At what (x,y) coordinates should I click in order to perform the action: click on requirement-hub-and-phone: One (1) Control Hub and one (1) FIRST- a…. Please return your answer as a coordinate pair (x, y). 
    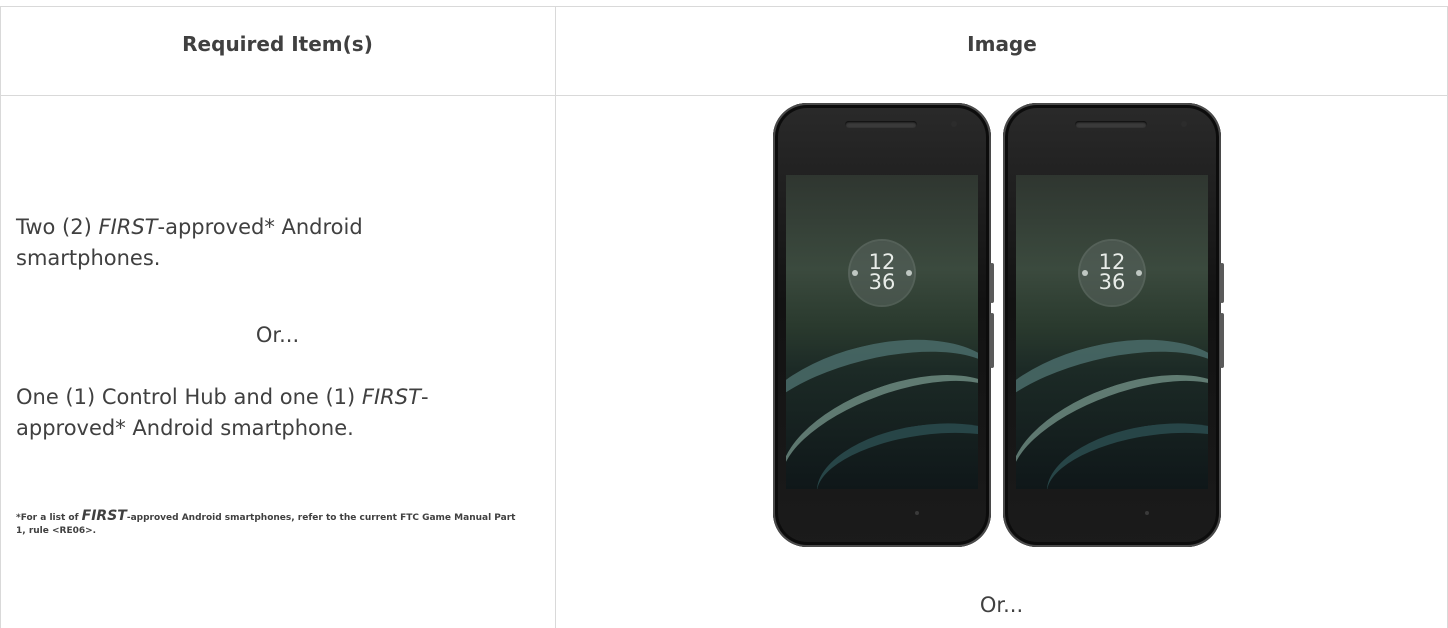
    Looking at the image, I should click on (286, 413).